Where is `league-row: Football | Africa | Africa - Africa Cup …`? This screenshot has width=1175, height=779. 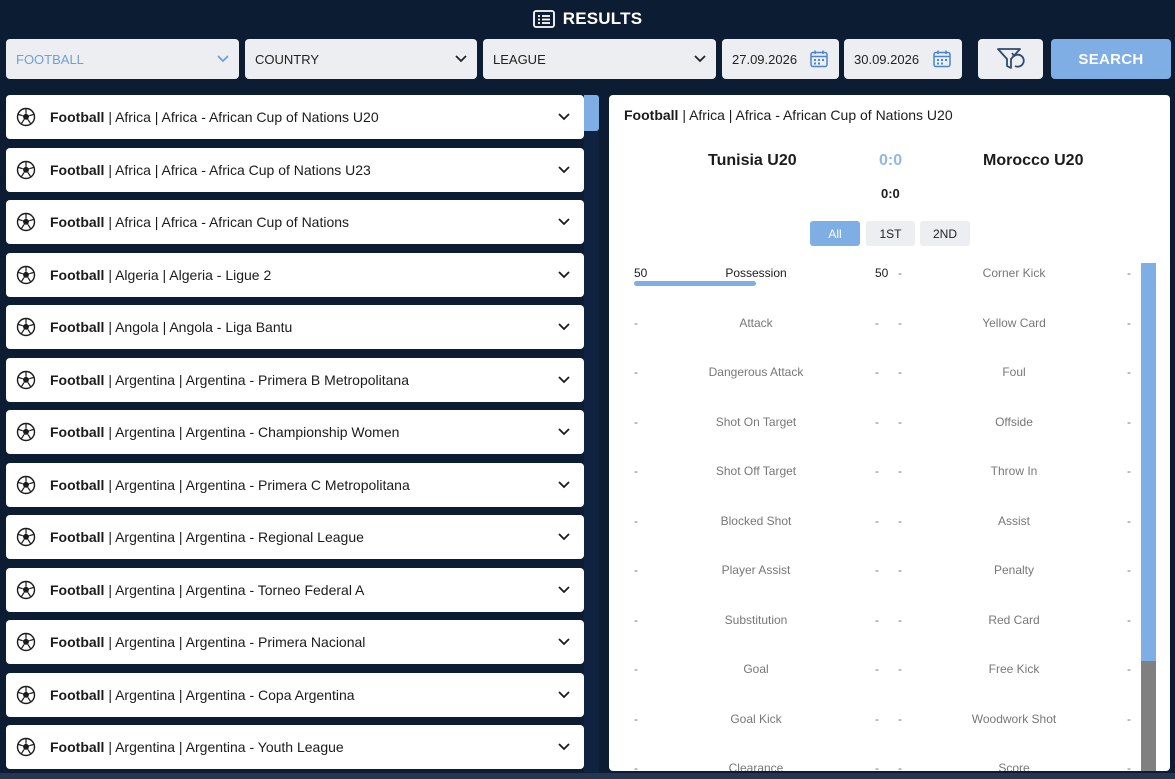
league-row: Football | Africa | Africa - Africa Cup … is located at coordinates (295, 169).